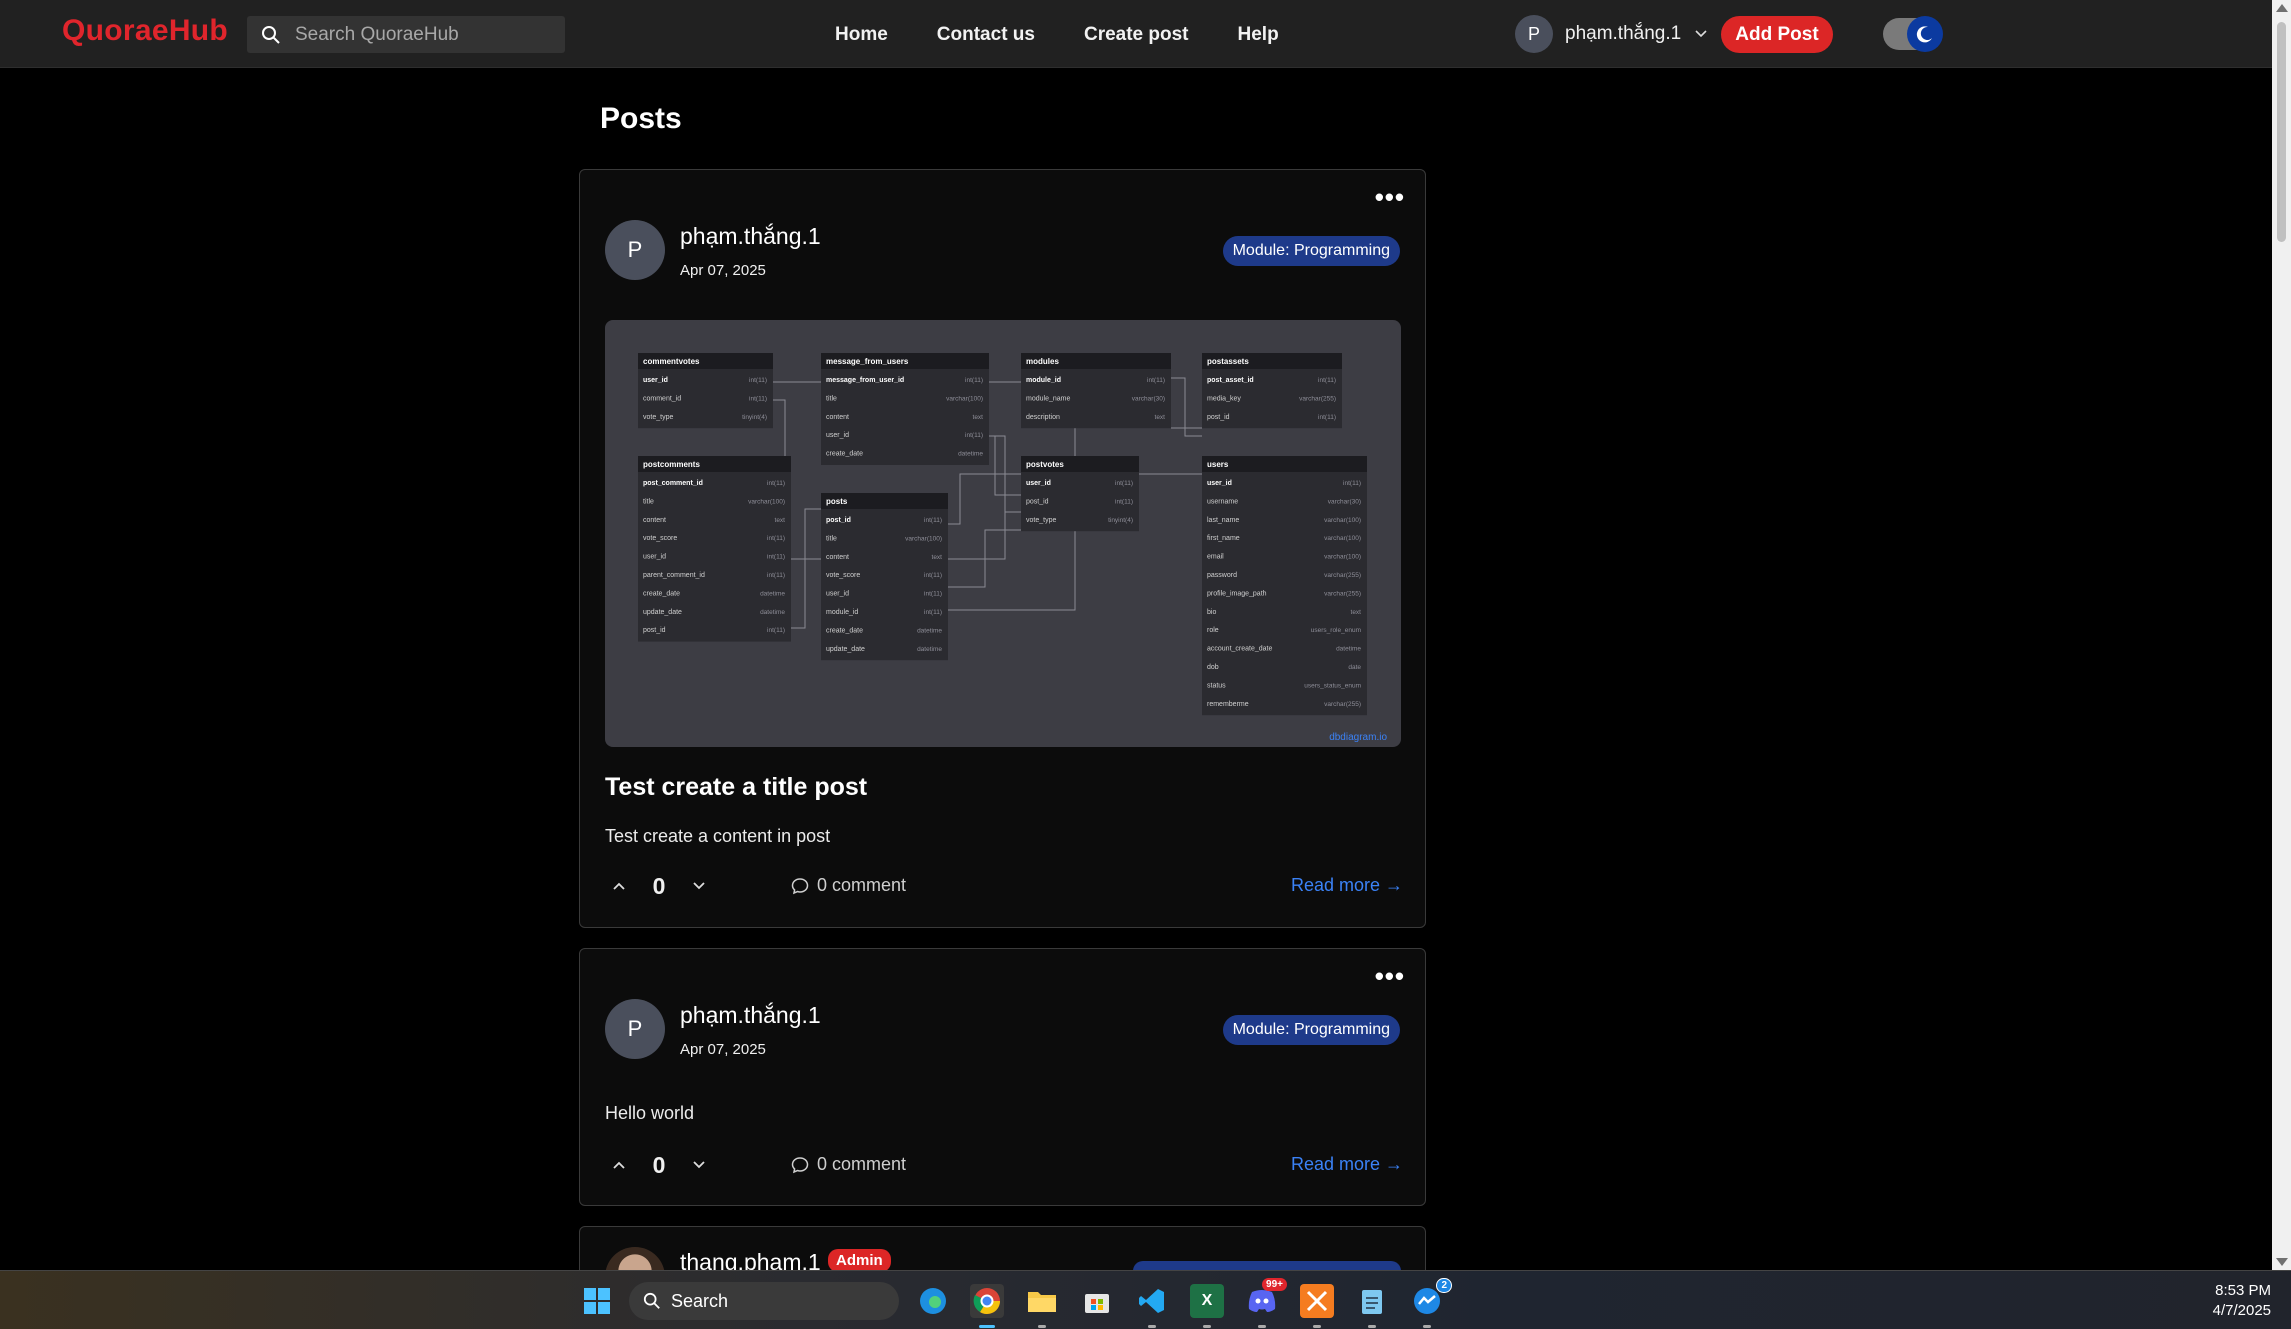  I want to click on nav-create-post: Create post, so click(1136, 35).